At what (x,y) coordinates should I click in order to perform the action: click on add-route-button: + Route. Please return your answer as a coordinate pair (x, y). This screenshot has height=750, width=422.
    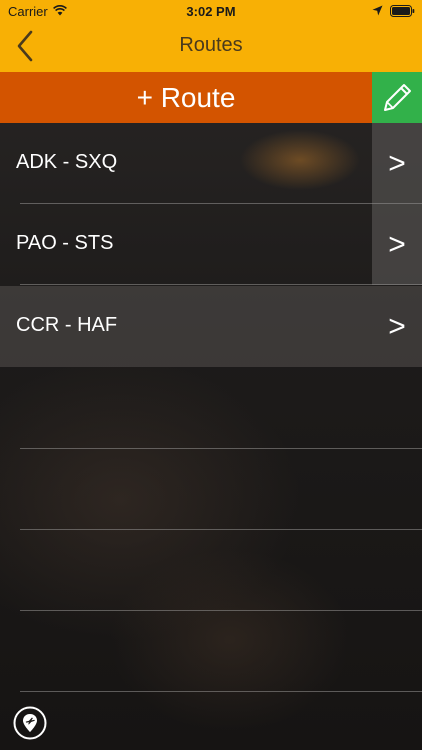
    Looking at the image, I should click on (186, 97).